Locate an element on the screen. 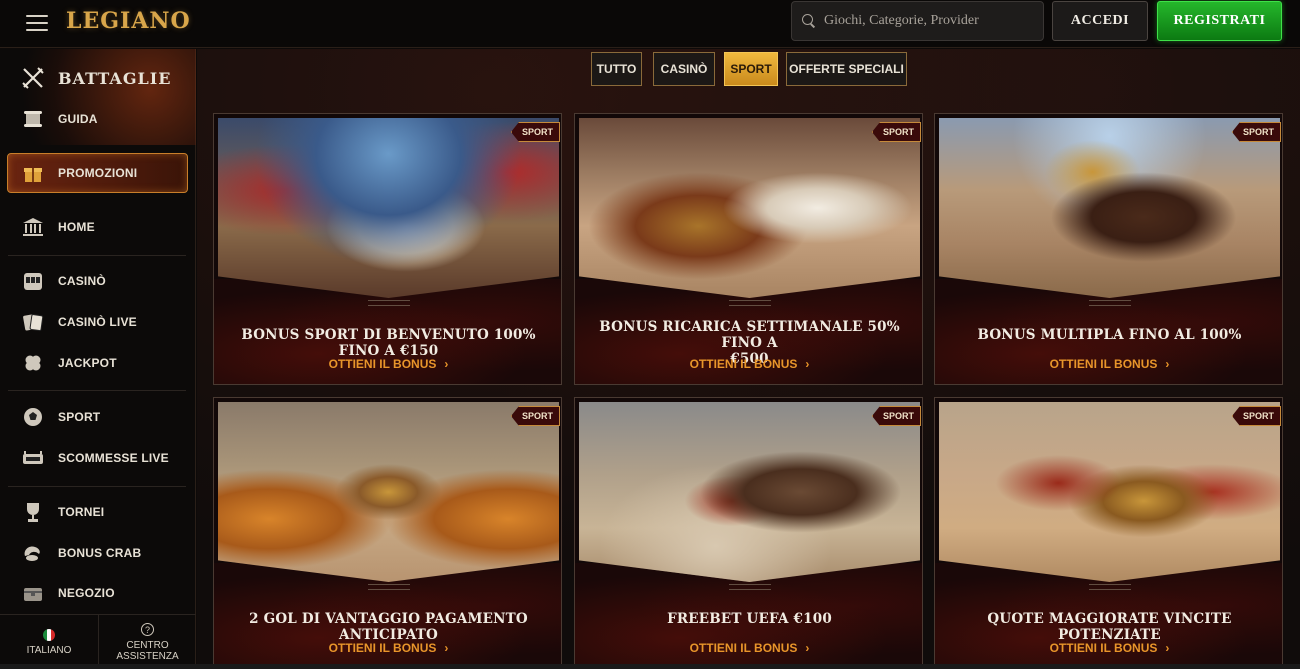  sidebar-item-label: CASINÒ LIVE is located at coordinates (97, 322).